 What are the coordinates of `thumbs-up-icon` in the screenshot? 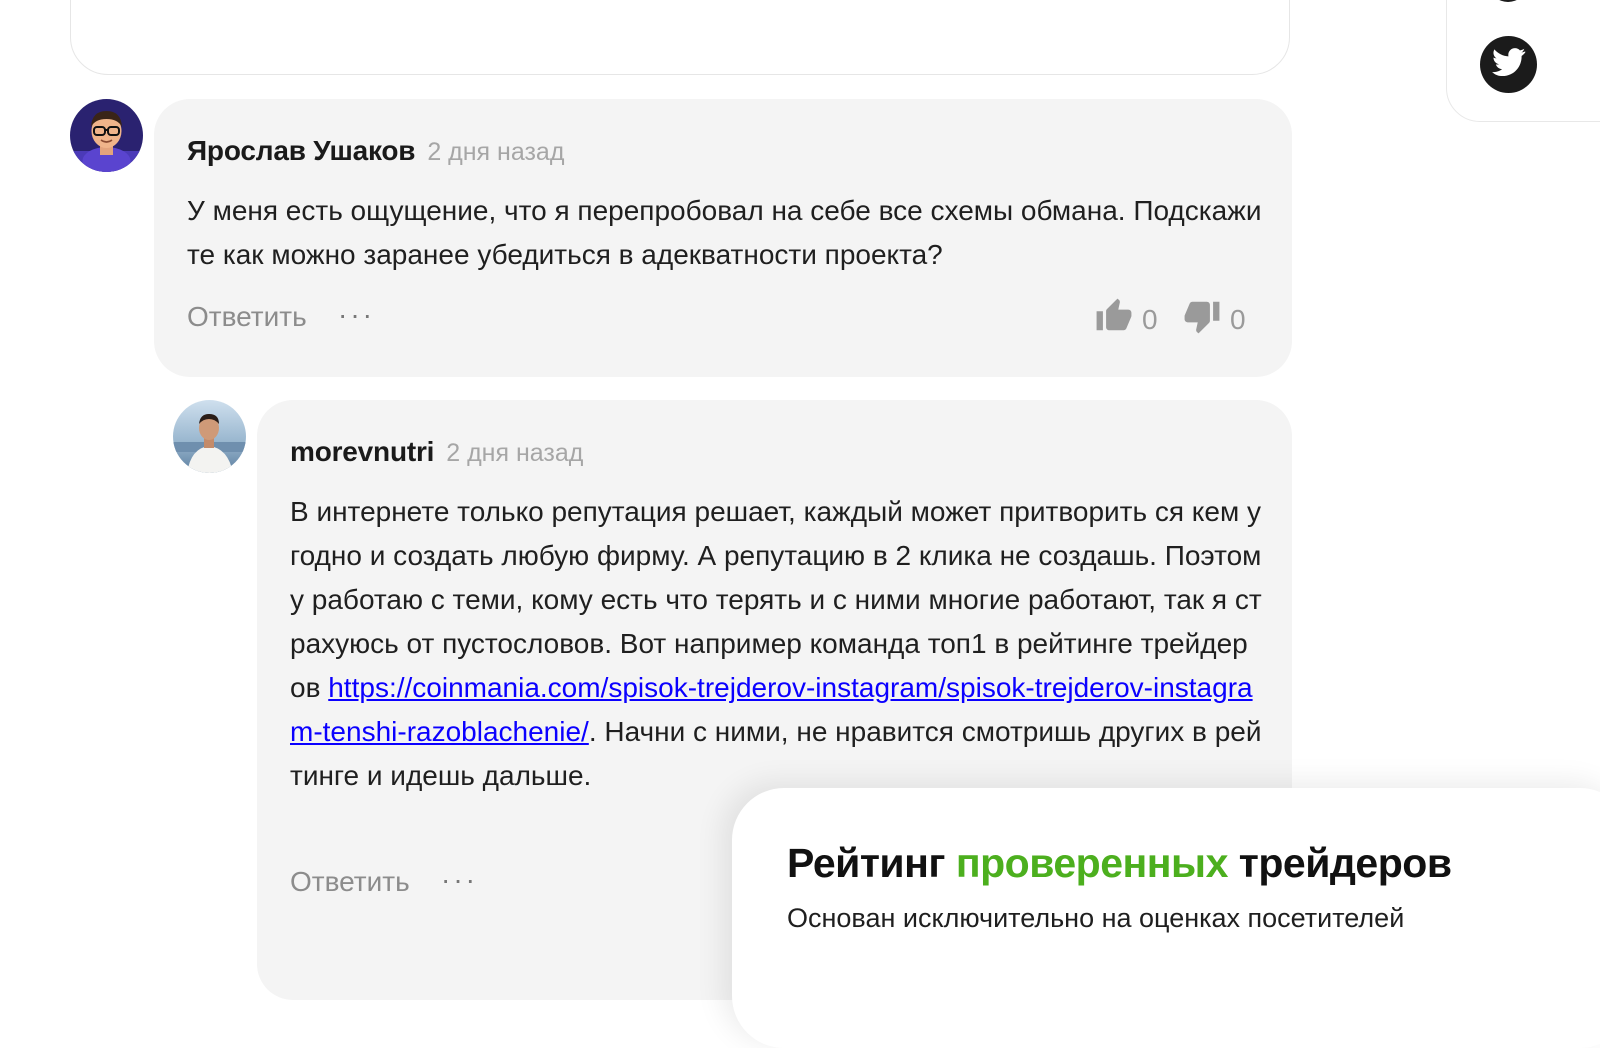 It's located at (1114, 319).